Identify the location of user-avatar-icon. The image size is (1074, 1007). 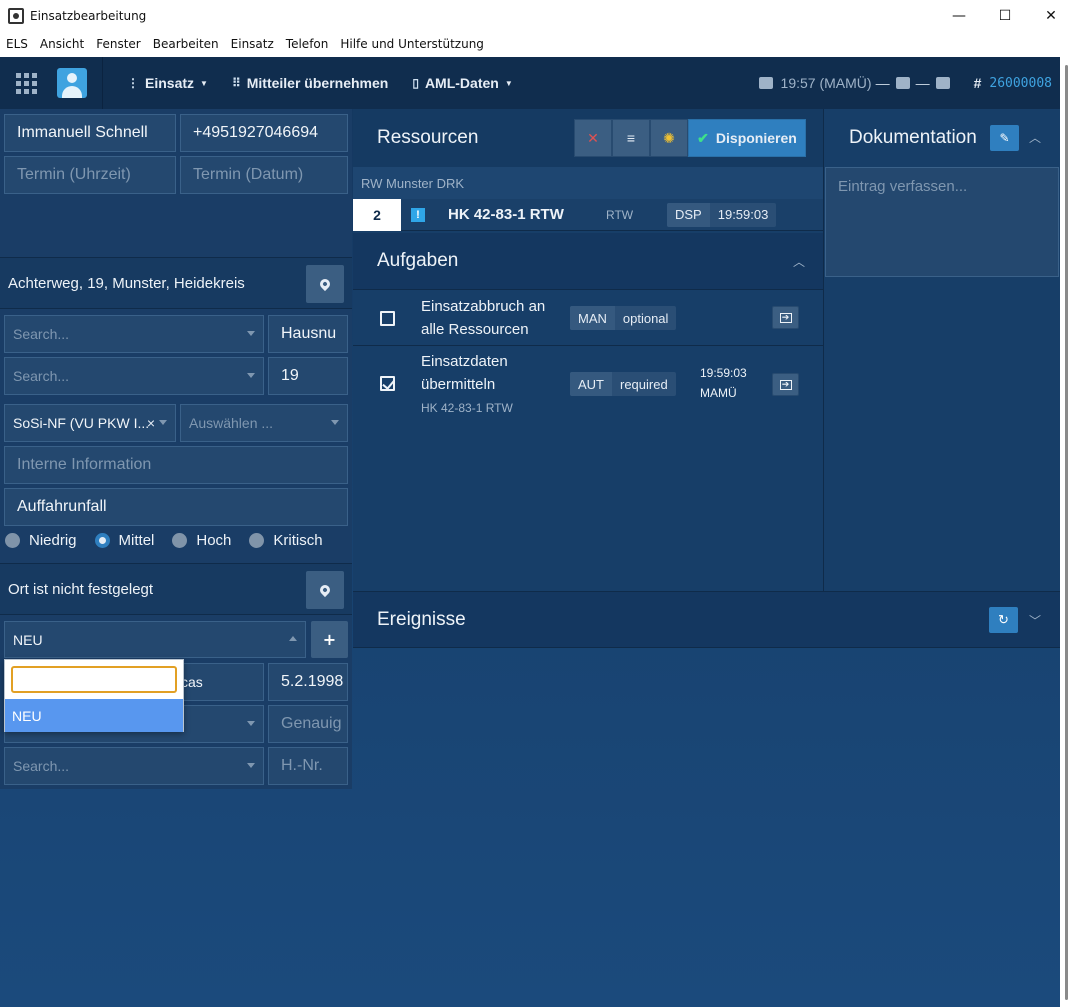
(72, 83).